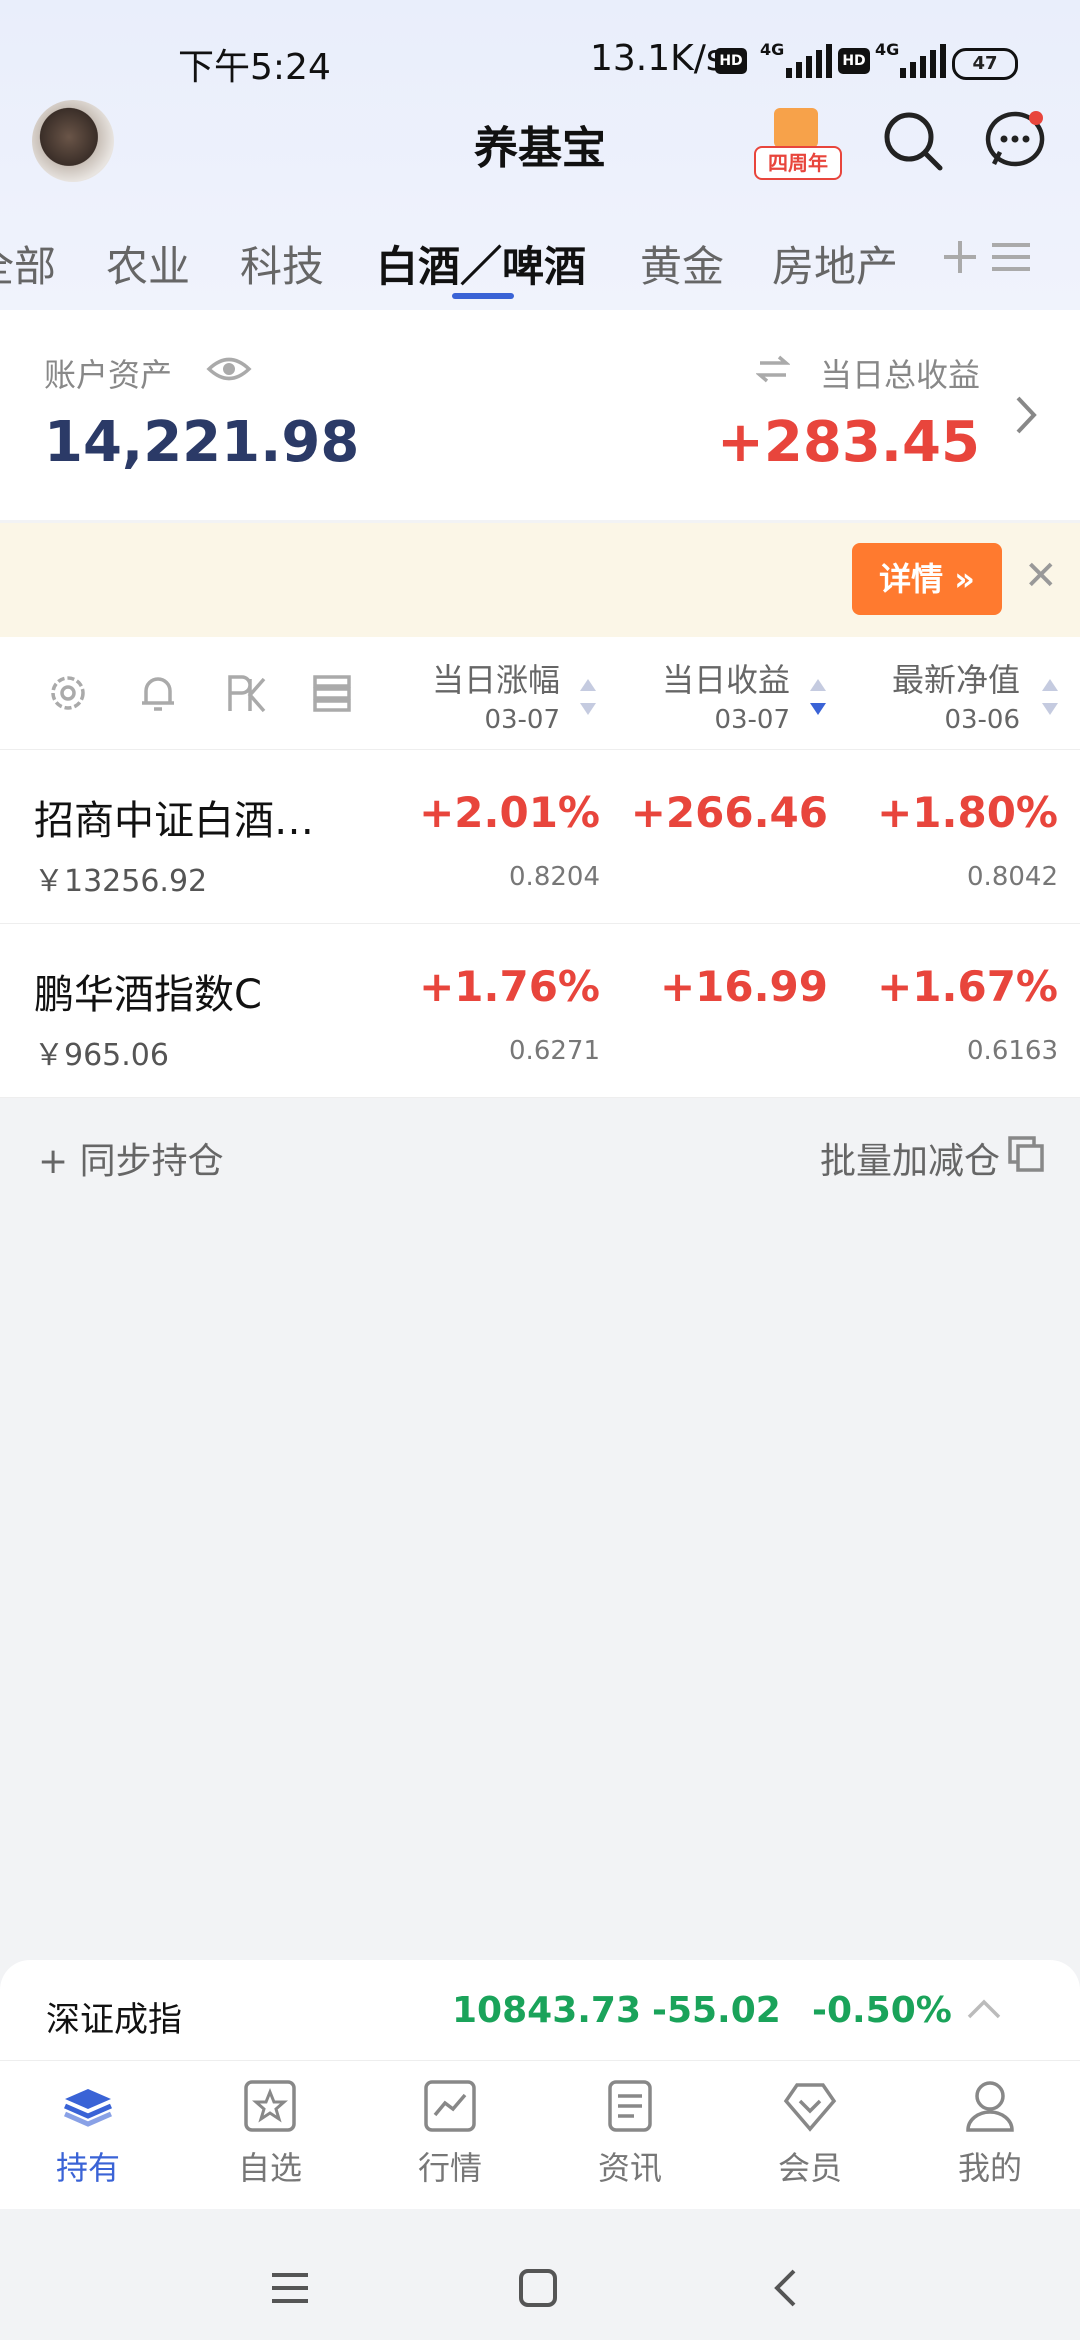 This screenshot has height=2340, width=1080. Describe the element at coordinates (450, 2134) in the screenshot. I see `nav-market: 行情` at that location.